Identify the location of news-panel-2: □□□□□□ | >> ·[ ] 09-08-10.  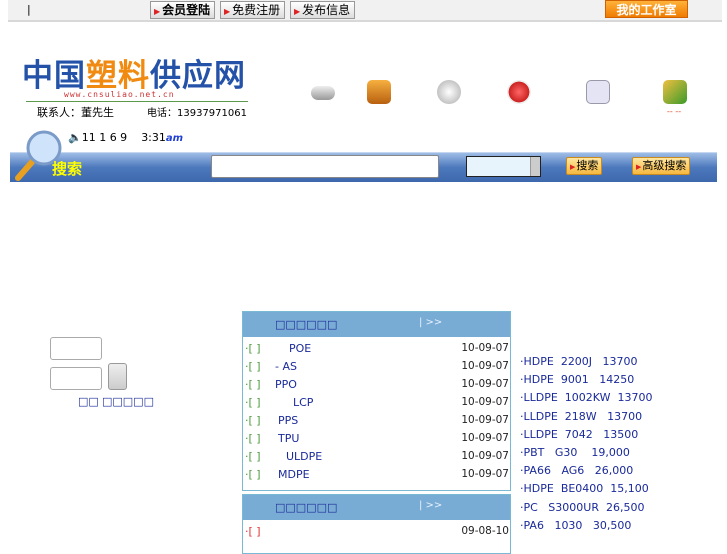
(376, 524).